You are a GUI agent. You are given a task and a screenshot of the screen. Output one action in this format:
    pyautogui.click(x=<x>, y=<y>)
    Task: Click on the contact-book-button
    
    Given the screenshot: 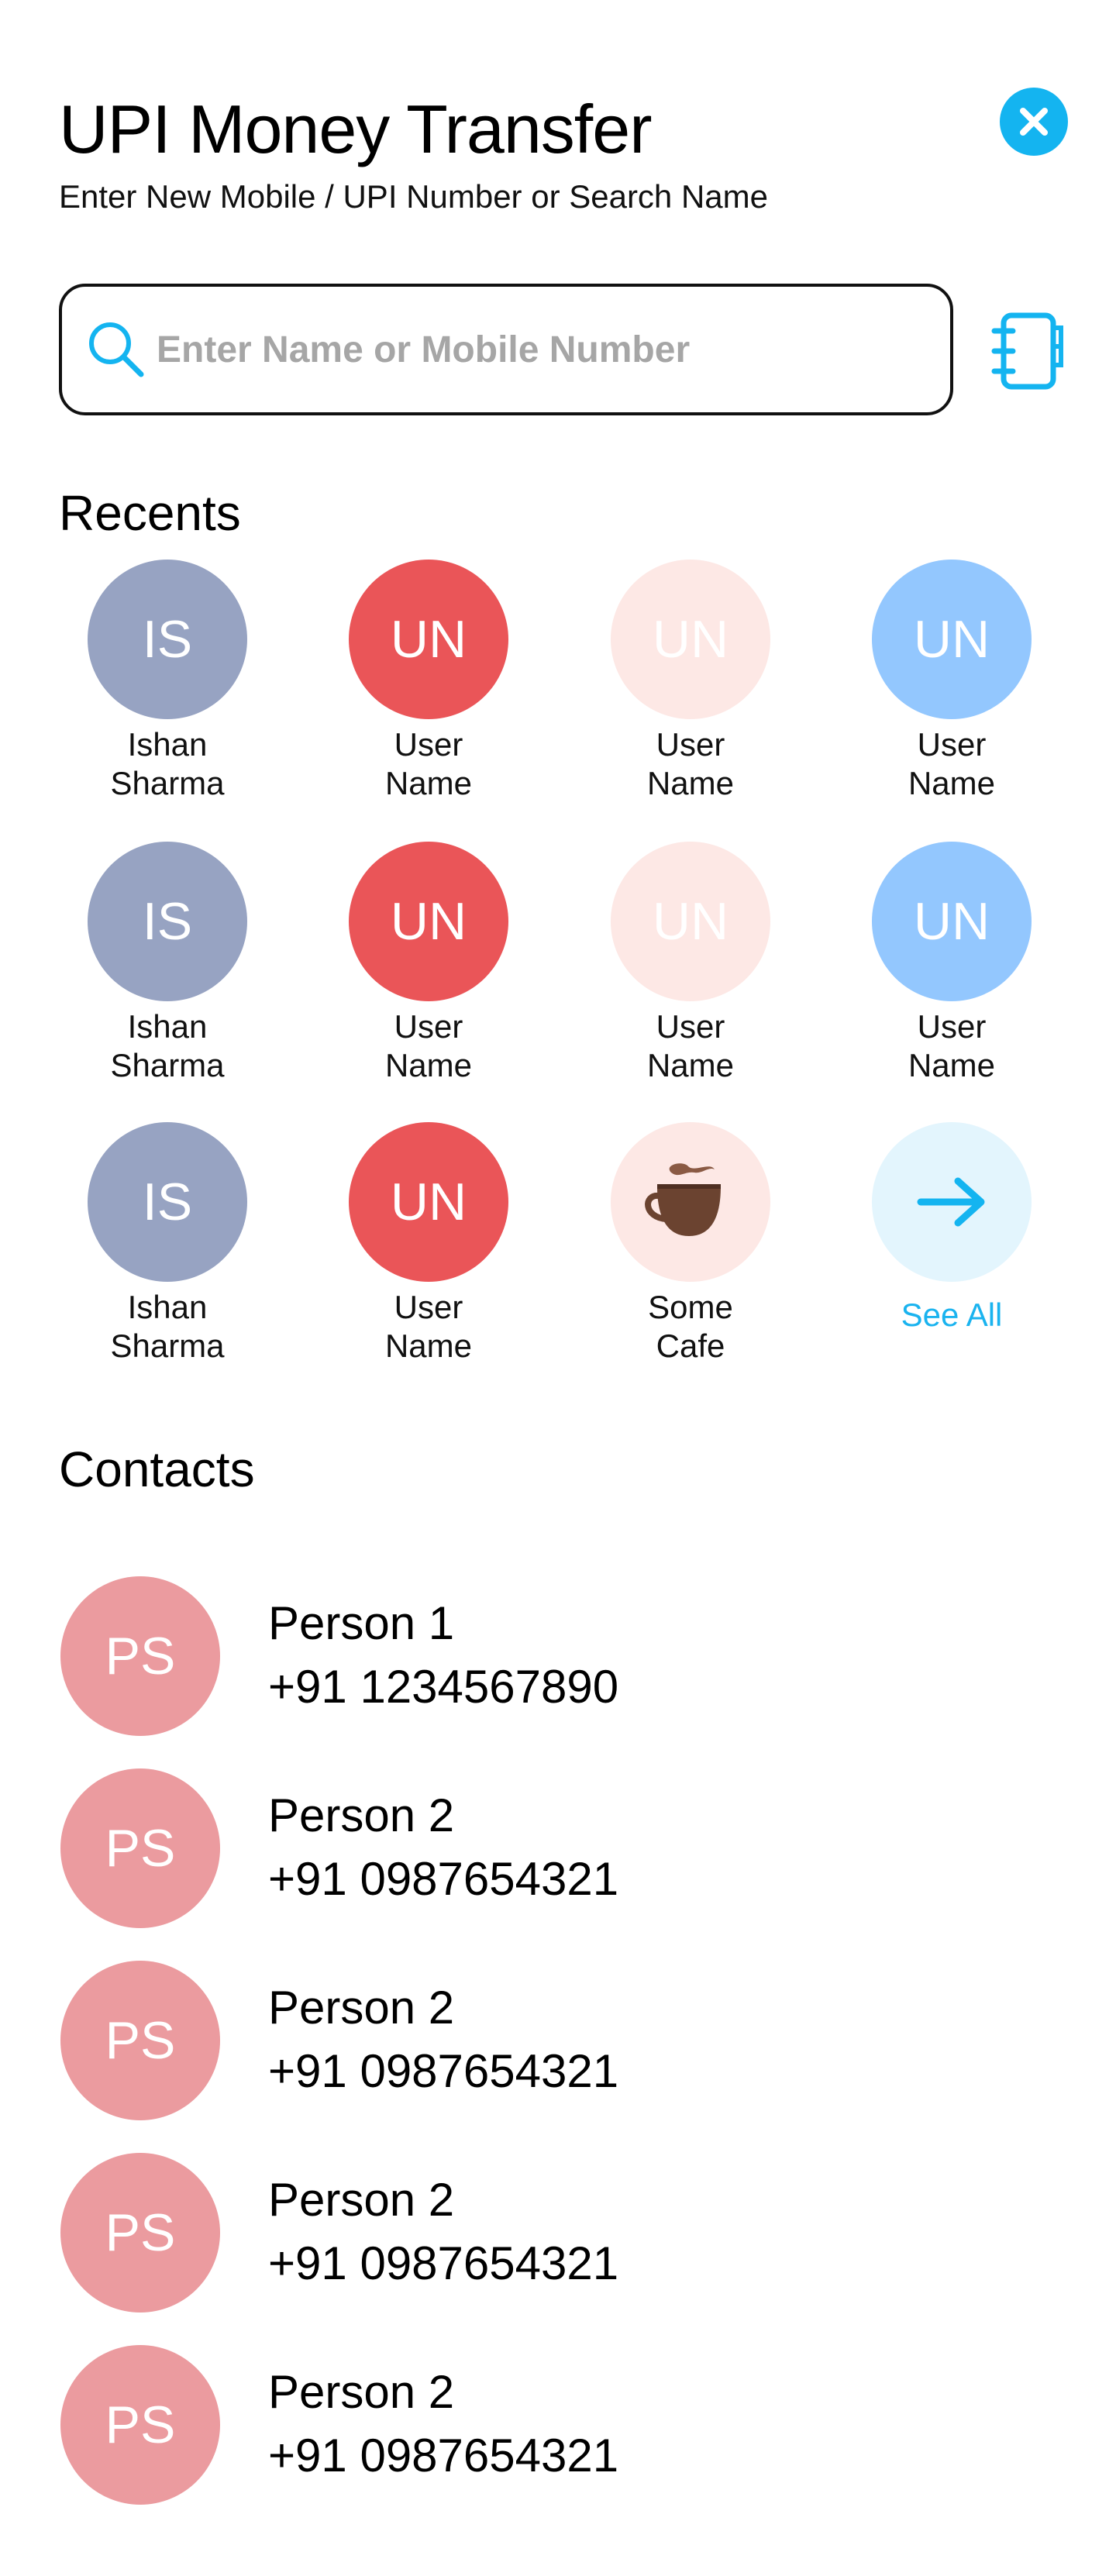 What is the action you would take?
    pyautogui.click(x=1025, y=351)
    